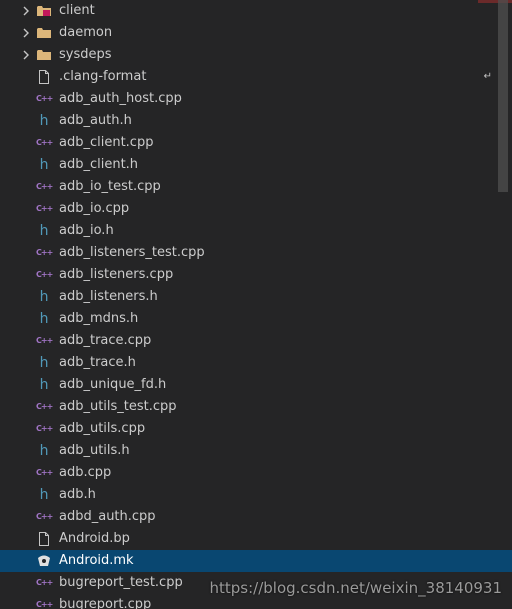  I want to click on file-row: h adb.h, so click(256, 495).